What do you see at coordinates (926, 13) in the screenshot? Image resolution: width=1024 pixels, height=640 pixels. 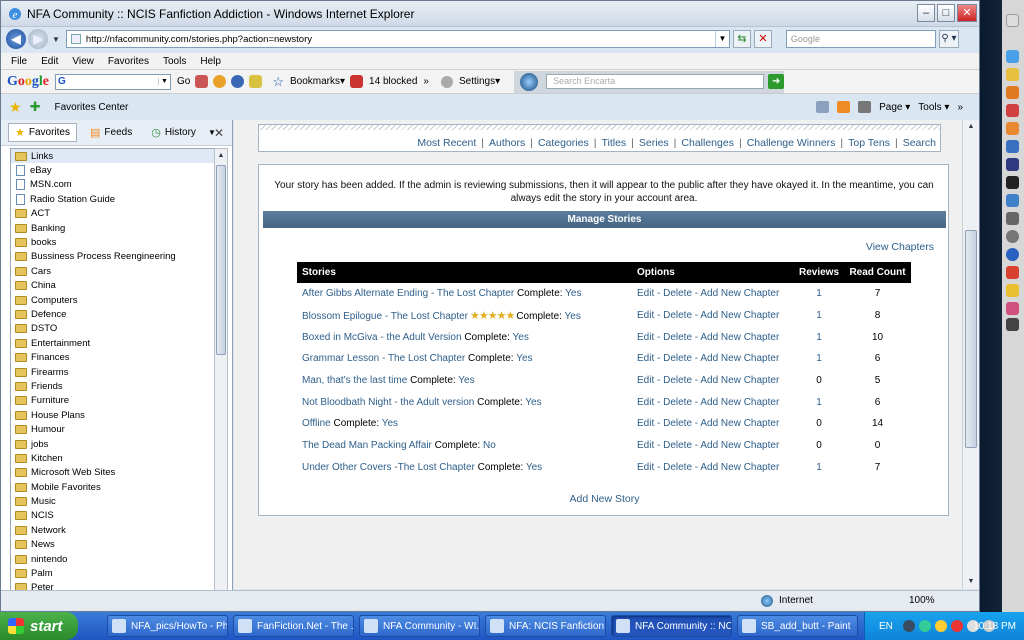 I see `minimize-button: –` at bounding box center [926, 13].